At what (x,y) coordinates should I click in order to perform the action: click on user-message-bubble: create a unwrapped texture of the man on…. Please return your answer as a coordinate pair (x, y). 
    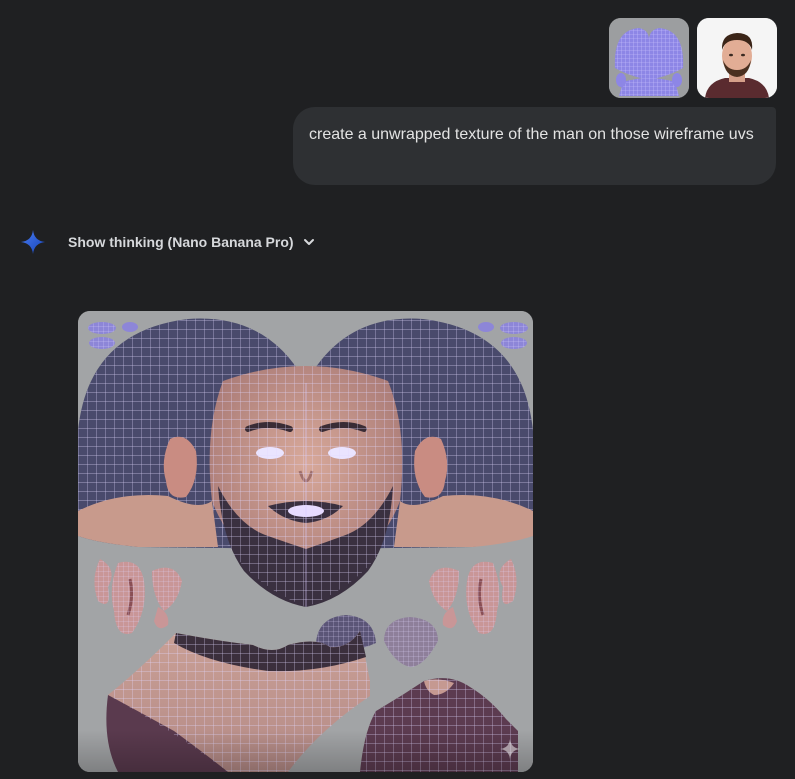
    Looking at the image, I should click on (534, 146).